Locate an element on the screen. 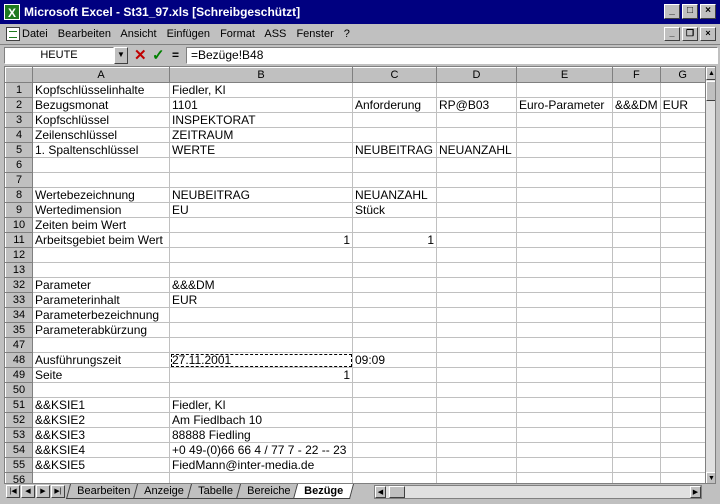 This screenshot has height=504, width=720. cell-d33 is located at coordinates (476, 300).